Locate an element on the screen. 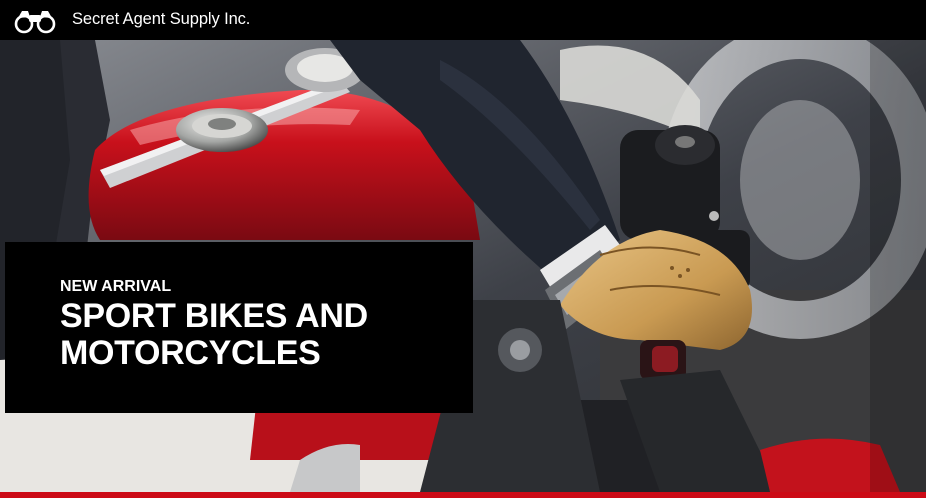 The image size is (926, 498). hero-headline: SPORT BIKES AND MOTORCYCLES is located at coordinates (260, 335).